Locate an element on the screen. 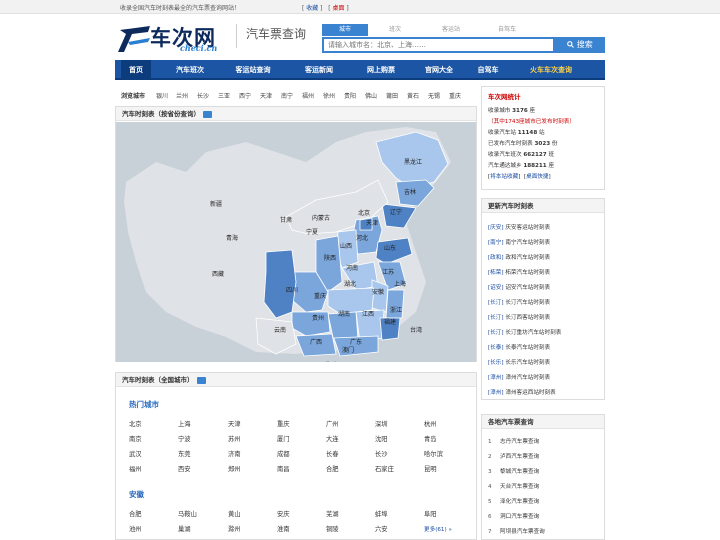 This screenshot has height=540, width=720. ticket-query-link: 2 泸西汽车票查询 is located at coordinates (513, 456).